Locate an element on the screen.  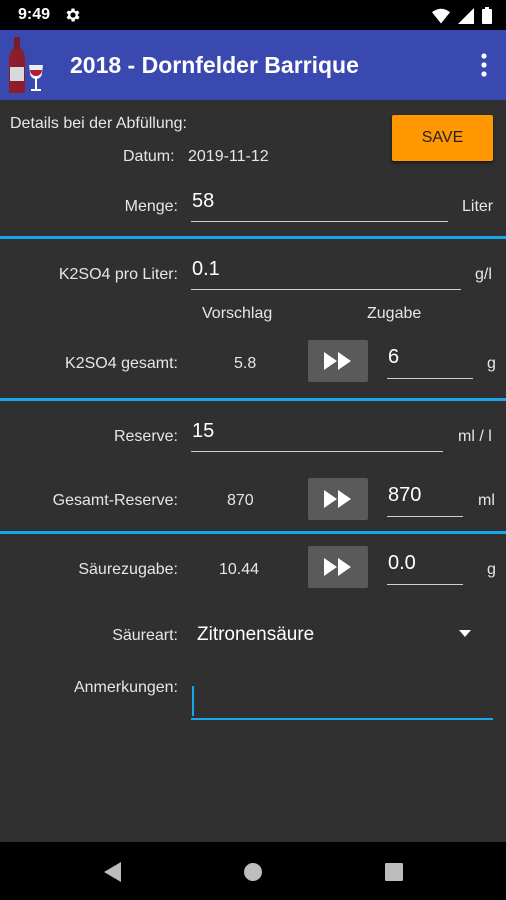
reserve-input: 15 is located at coordinates (317, 436).